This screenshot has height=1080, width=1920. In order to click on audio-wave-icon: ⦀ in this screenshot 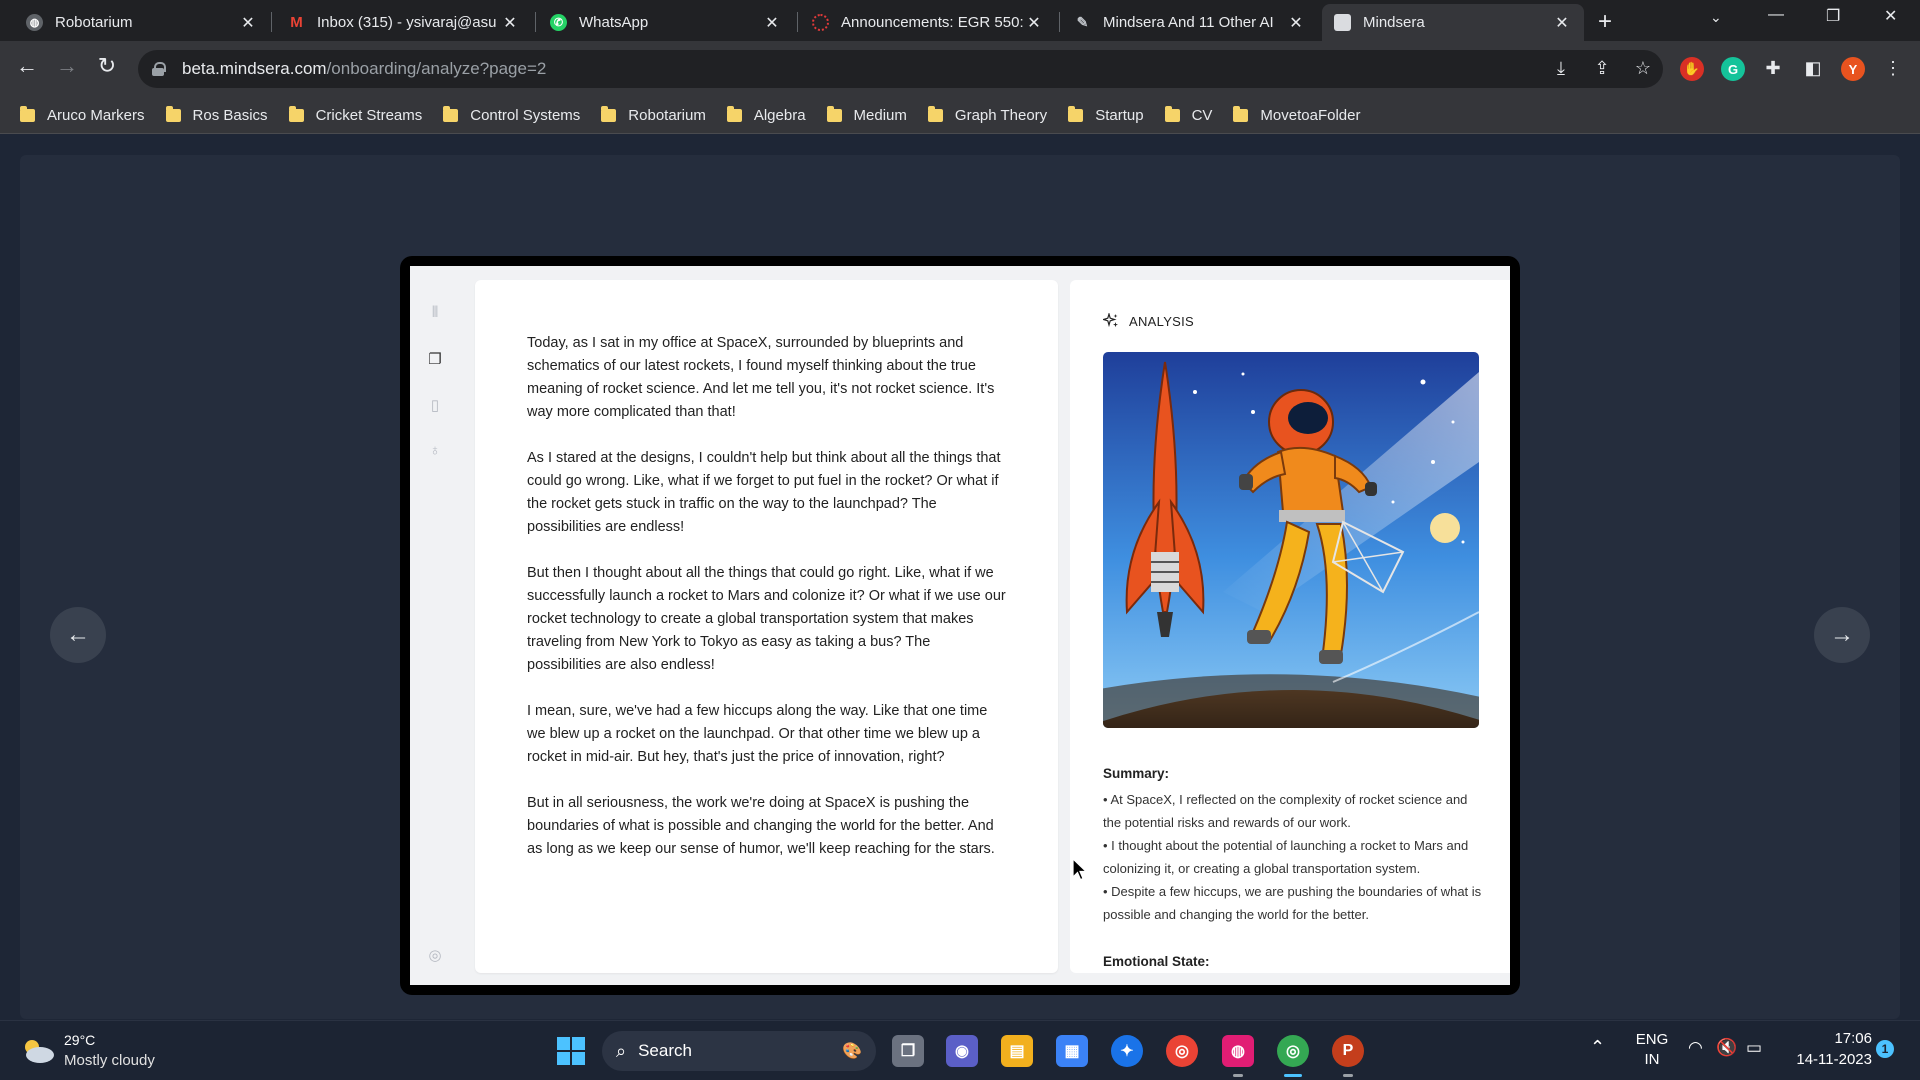, I will do `click(435, 313)`.